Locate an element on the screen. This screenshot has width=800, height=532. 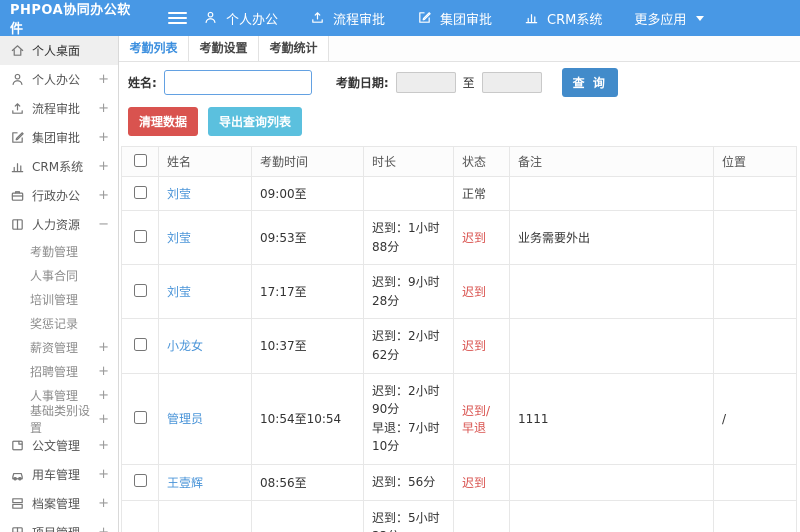
sidebar-subitem-label: 招聘管理 is located at coordinates (54, 371).